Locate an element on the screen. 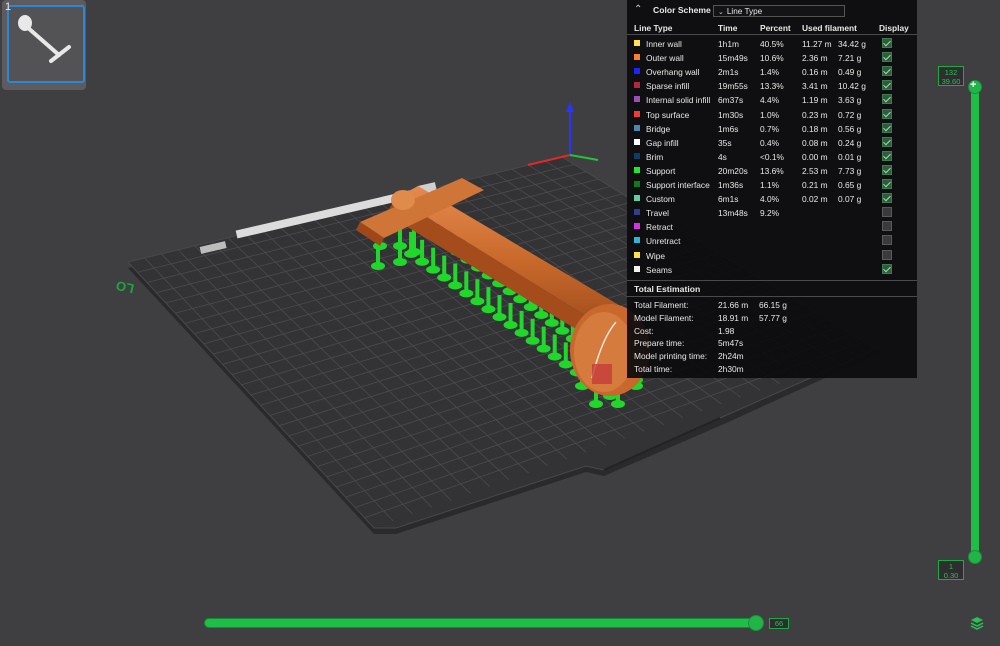  color-scheme-dropdown: ⌄ Line Type is located at coordinates (779, 11).